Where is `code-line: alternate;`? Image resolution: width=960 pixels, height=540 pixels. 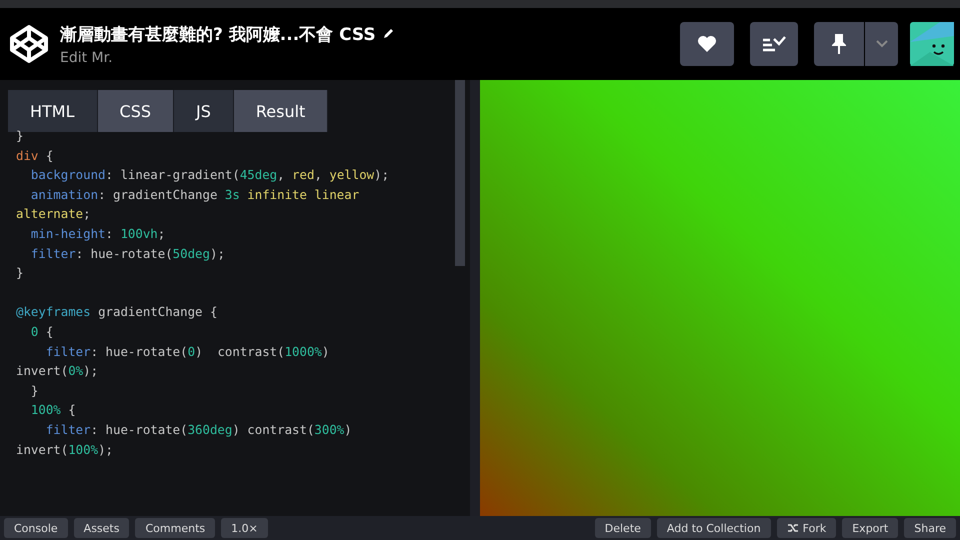
code-line: alternate; is located at coordinates (53, 214).